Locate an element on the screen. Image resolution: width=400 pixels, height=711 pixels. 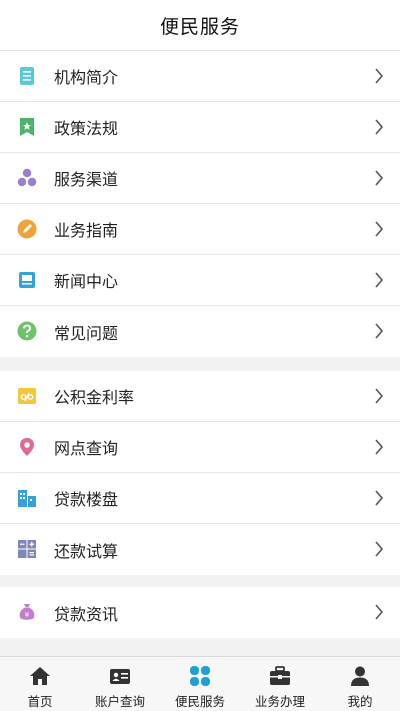
menu-item-label: 常见问题 is located at coordinates (86, 333).